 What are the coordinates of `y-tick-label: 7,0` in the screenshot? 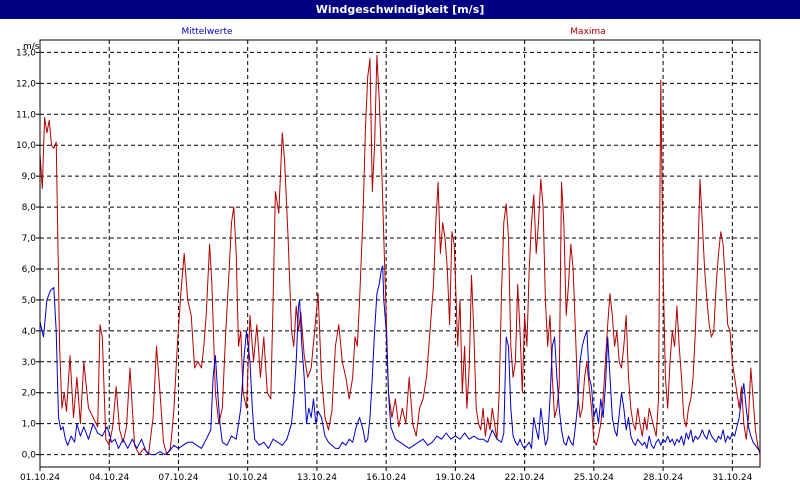 It's located at (29, 239).